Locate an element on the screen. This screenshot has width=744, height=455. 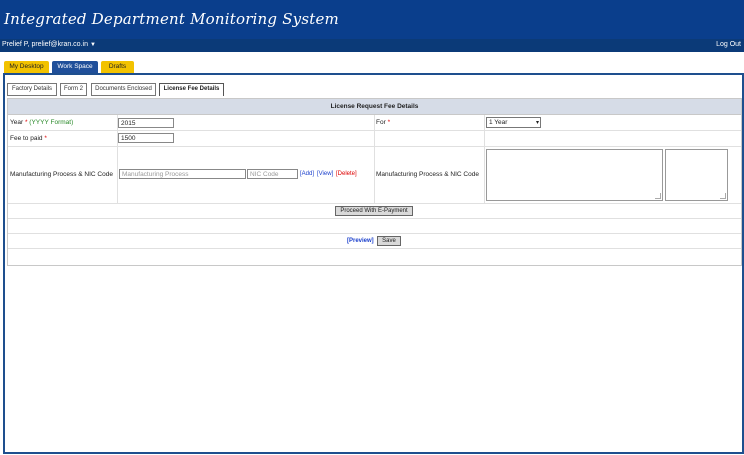
delete-link: [Delete] is located at coordinates (346, 174).